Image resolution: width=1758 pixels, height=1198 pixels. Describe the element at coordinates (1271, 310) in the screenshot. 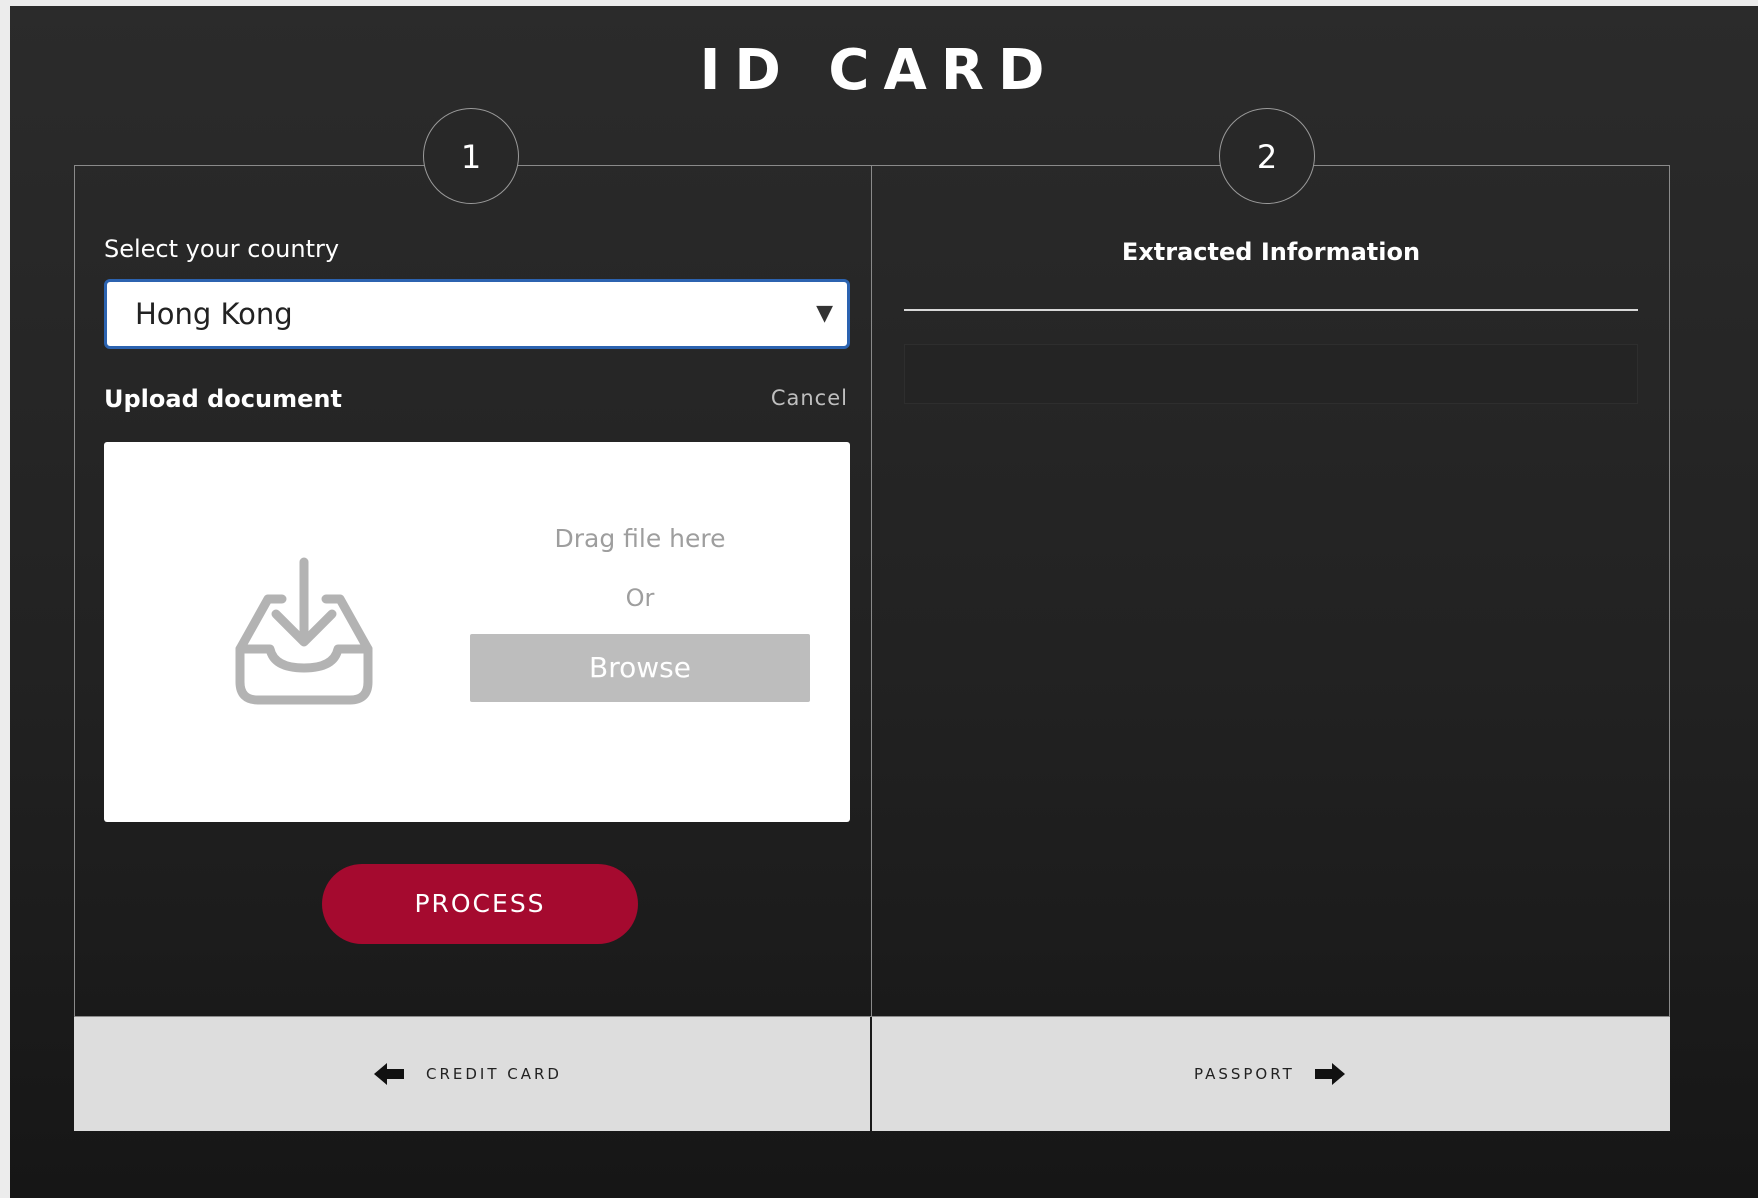

I see `extracted-divider` at that location.